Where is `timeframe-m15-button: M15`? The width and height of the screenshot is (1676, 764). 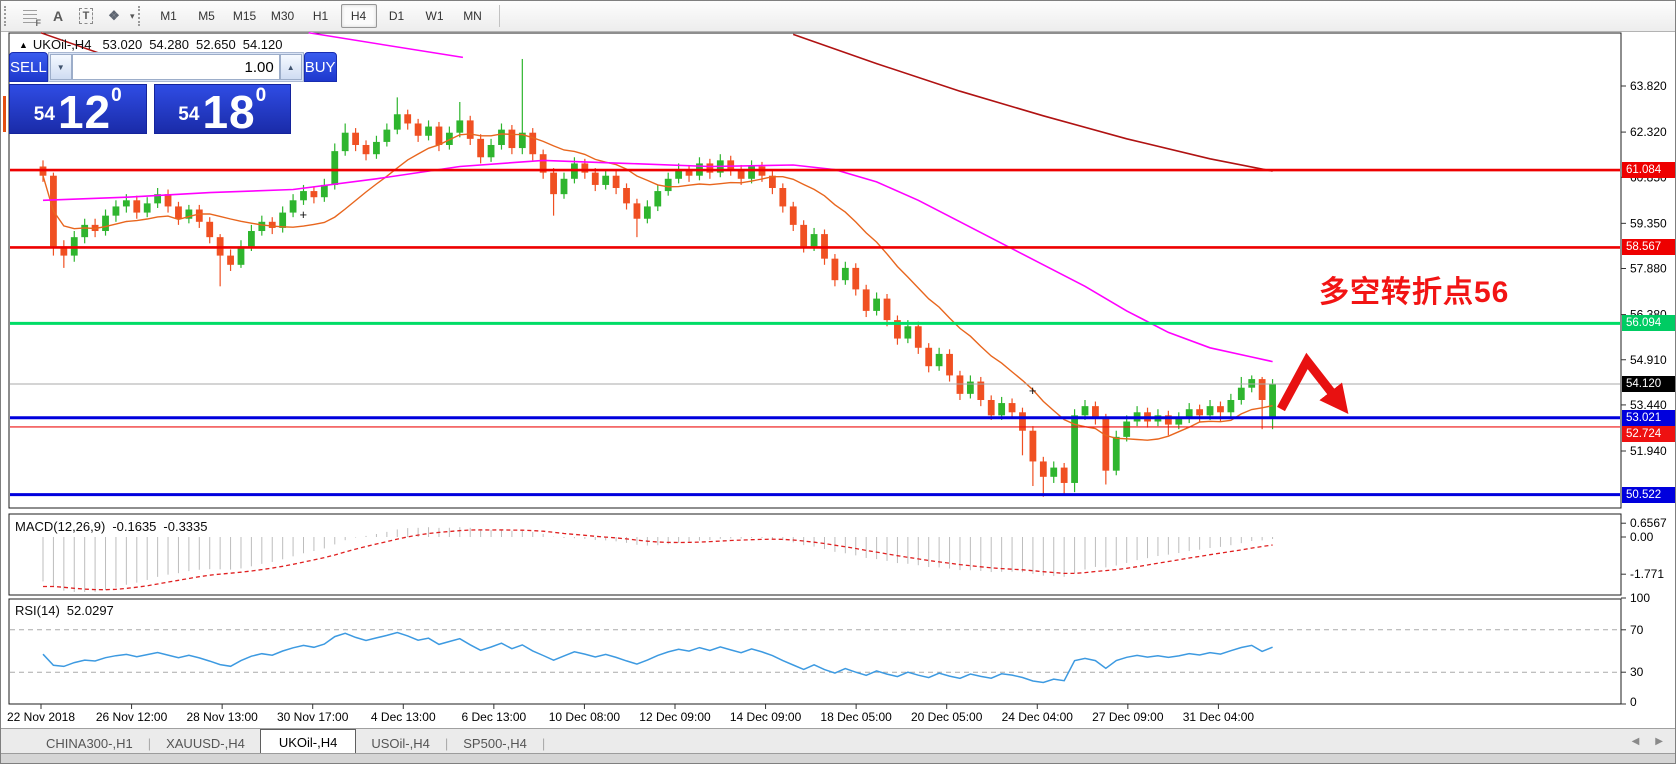 timeframe-m15-button: M15 is located at coordinates (245, 16).